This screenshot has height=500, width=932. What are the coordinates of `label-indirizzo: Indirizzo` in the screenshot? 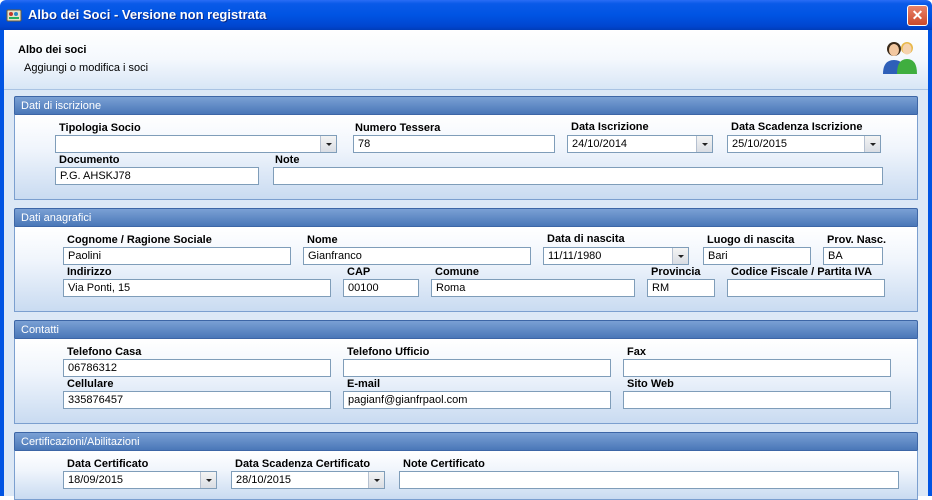 It's located at (89, 272).